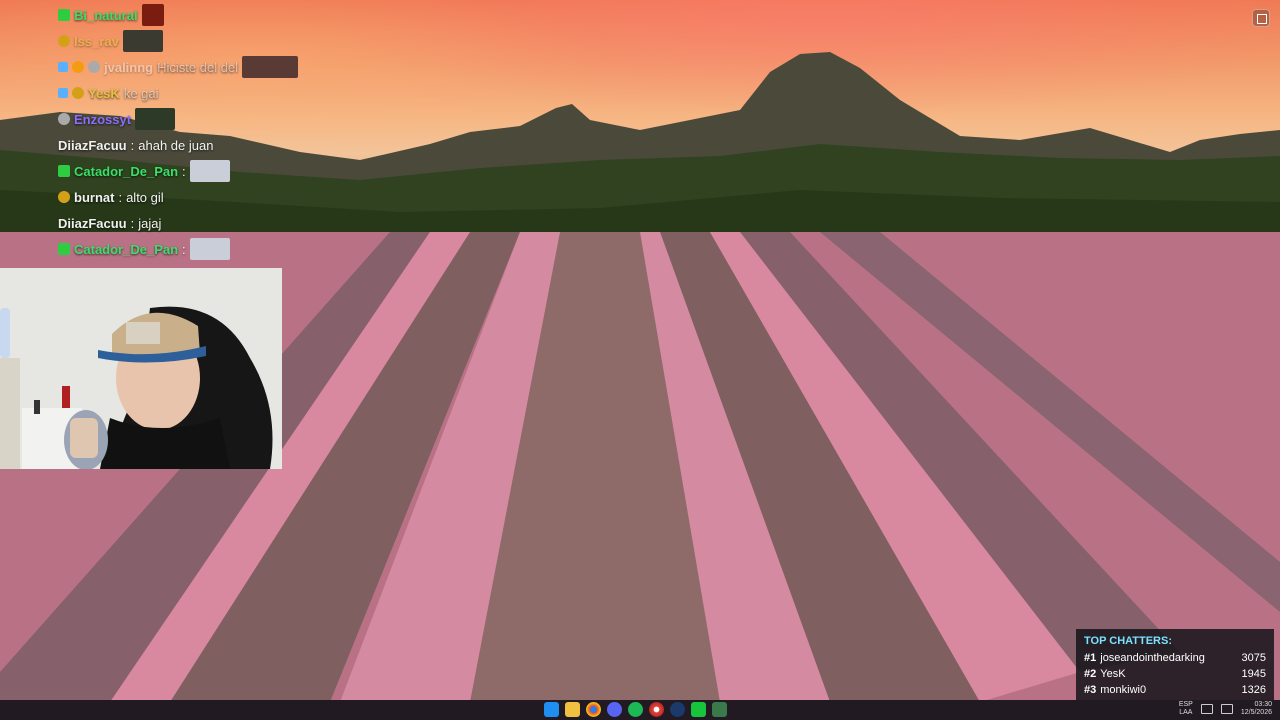 The image size is (1280, 720). Describe the element at coordinates (1090, 658) in the screenshot. I see `chatter-rank: #1` at that location.